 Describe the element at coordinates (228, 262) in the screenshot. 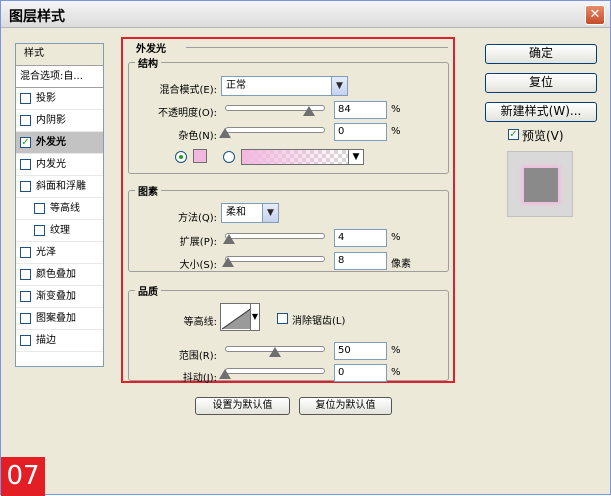

I see `size-slider-thumb` at that location.